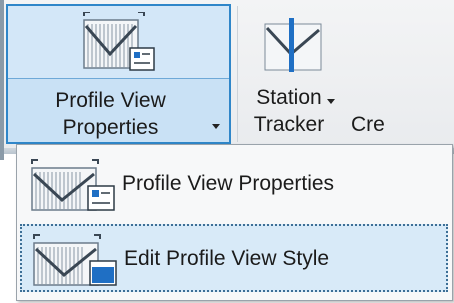 The width and height of the screenshot is (454, 303). I want to click on station-tracker-button: Station Tracker, so click(294, 74).